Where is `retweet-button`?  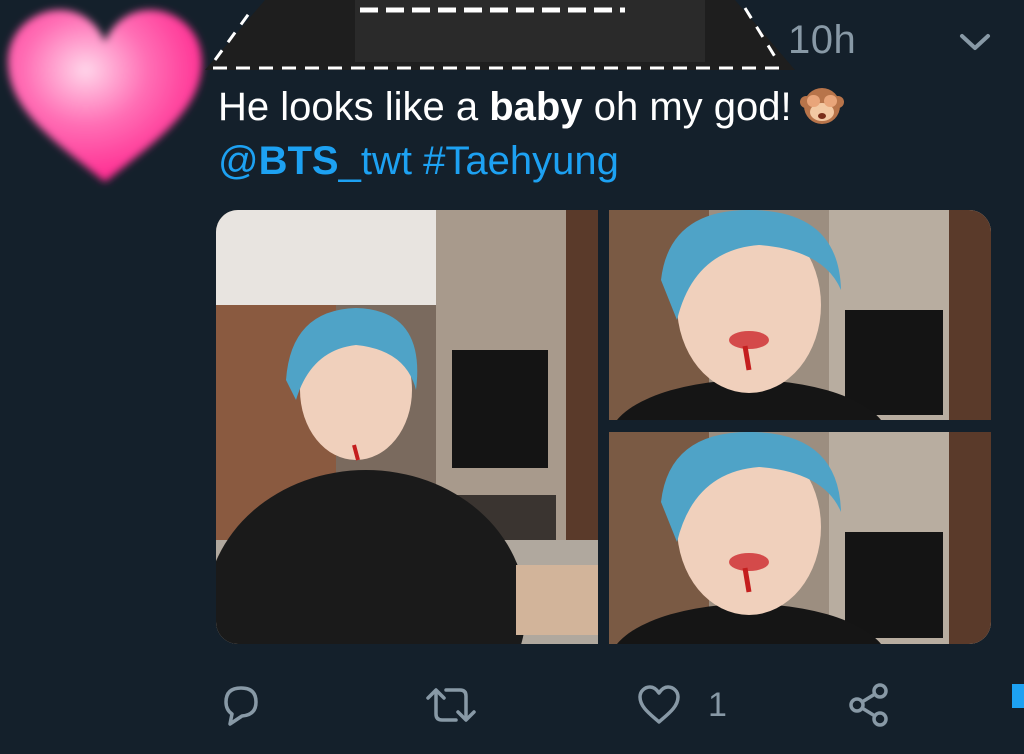 retweet-button is located at coordinates (451, 705).